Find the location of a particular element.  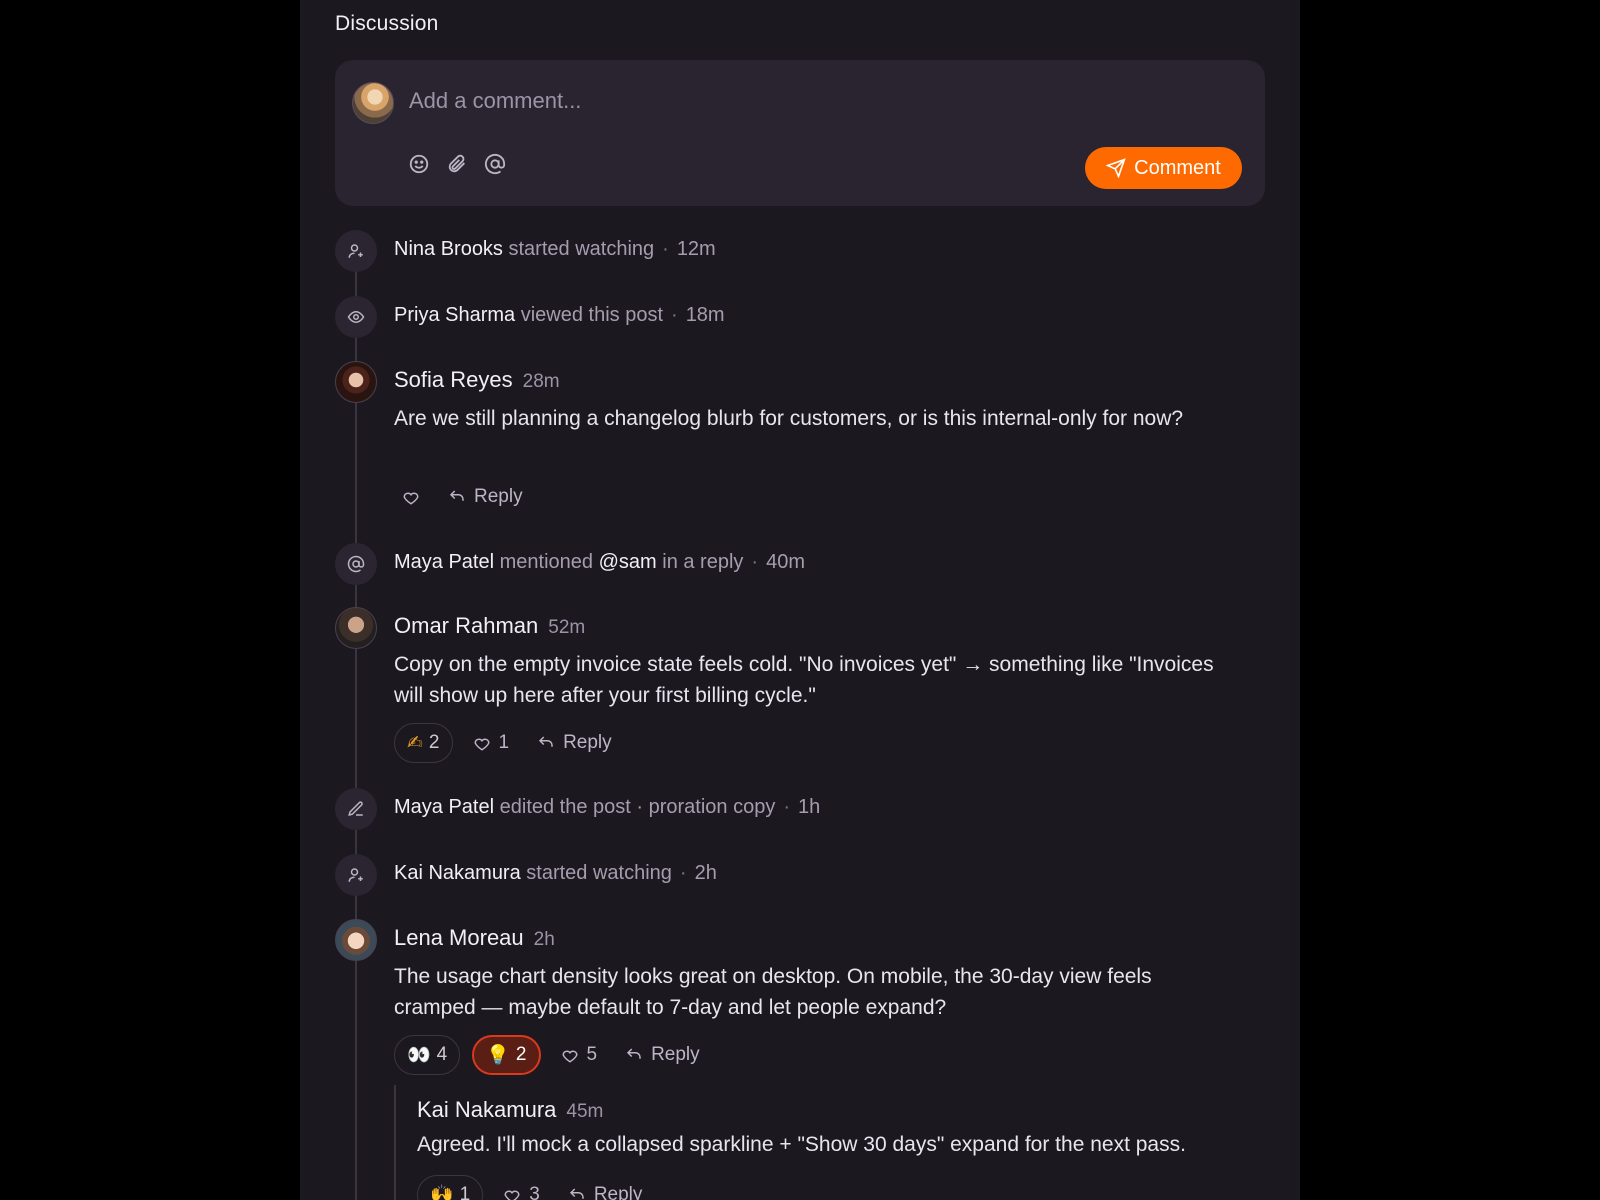

like-count: 3 is located at coordinates (534, 1192).